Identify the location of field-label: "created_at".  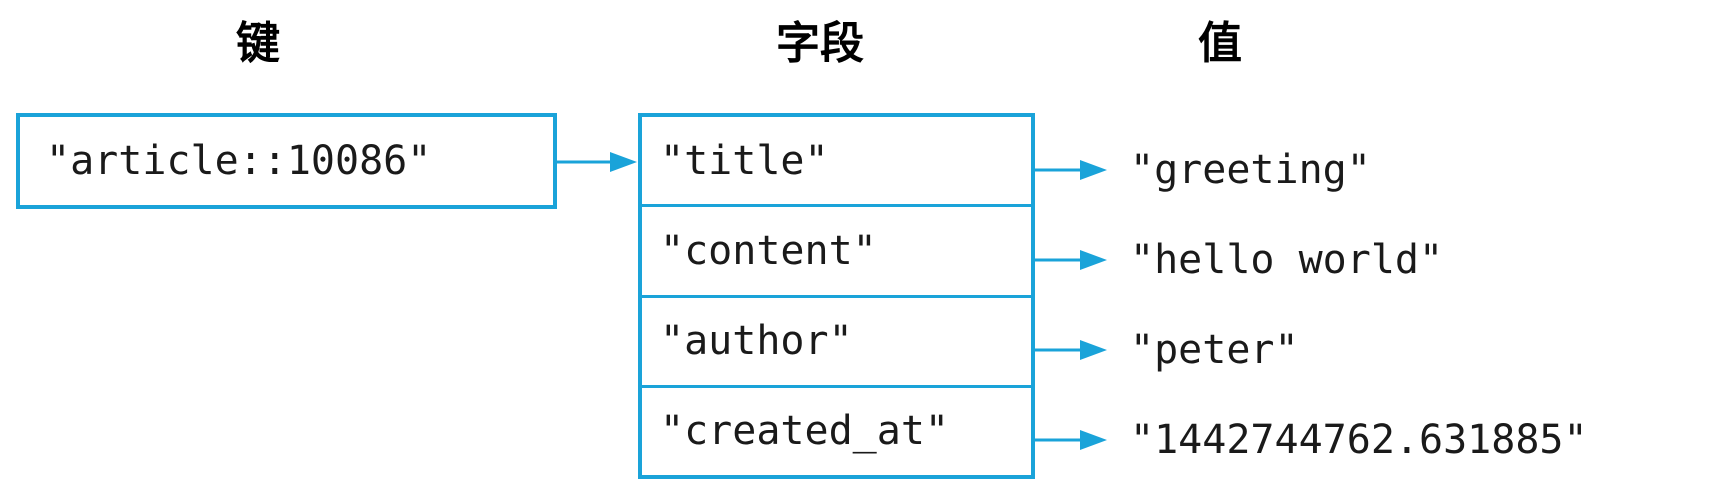
(804, 431).